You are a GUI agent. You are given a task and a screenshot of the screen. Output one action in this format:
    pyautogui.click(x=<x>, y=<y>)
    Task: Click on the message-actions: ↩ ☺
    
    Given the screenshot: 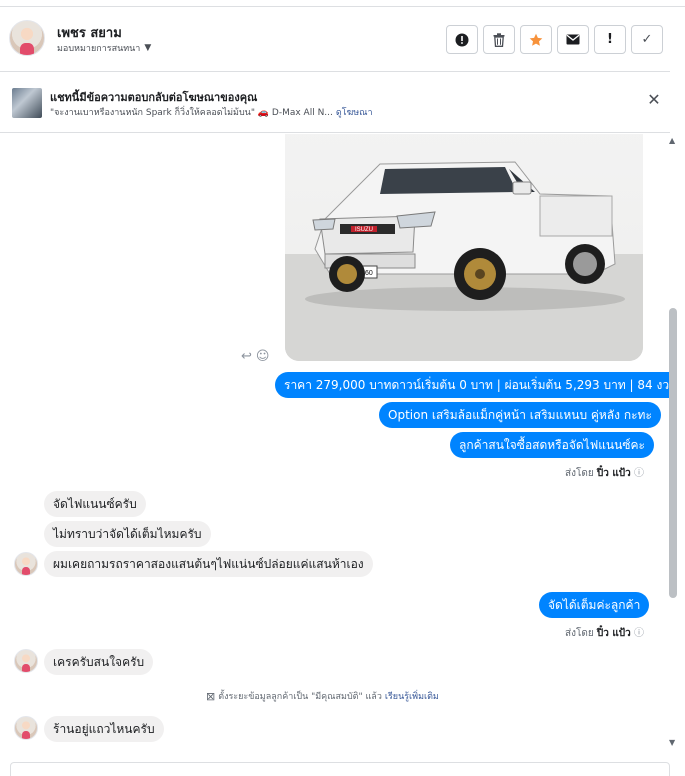 What is the action you would take?
    pyautogui.click(x=255, y=356)
    